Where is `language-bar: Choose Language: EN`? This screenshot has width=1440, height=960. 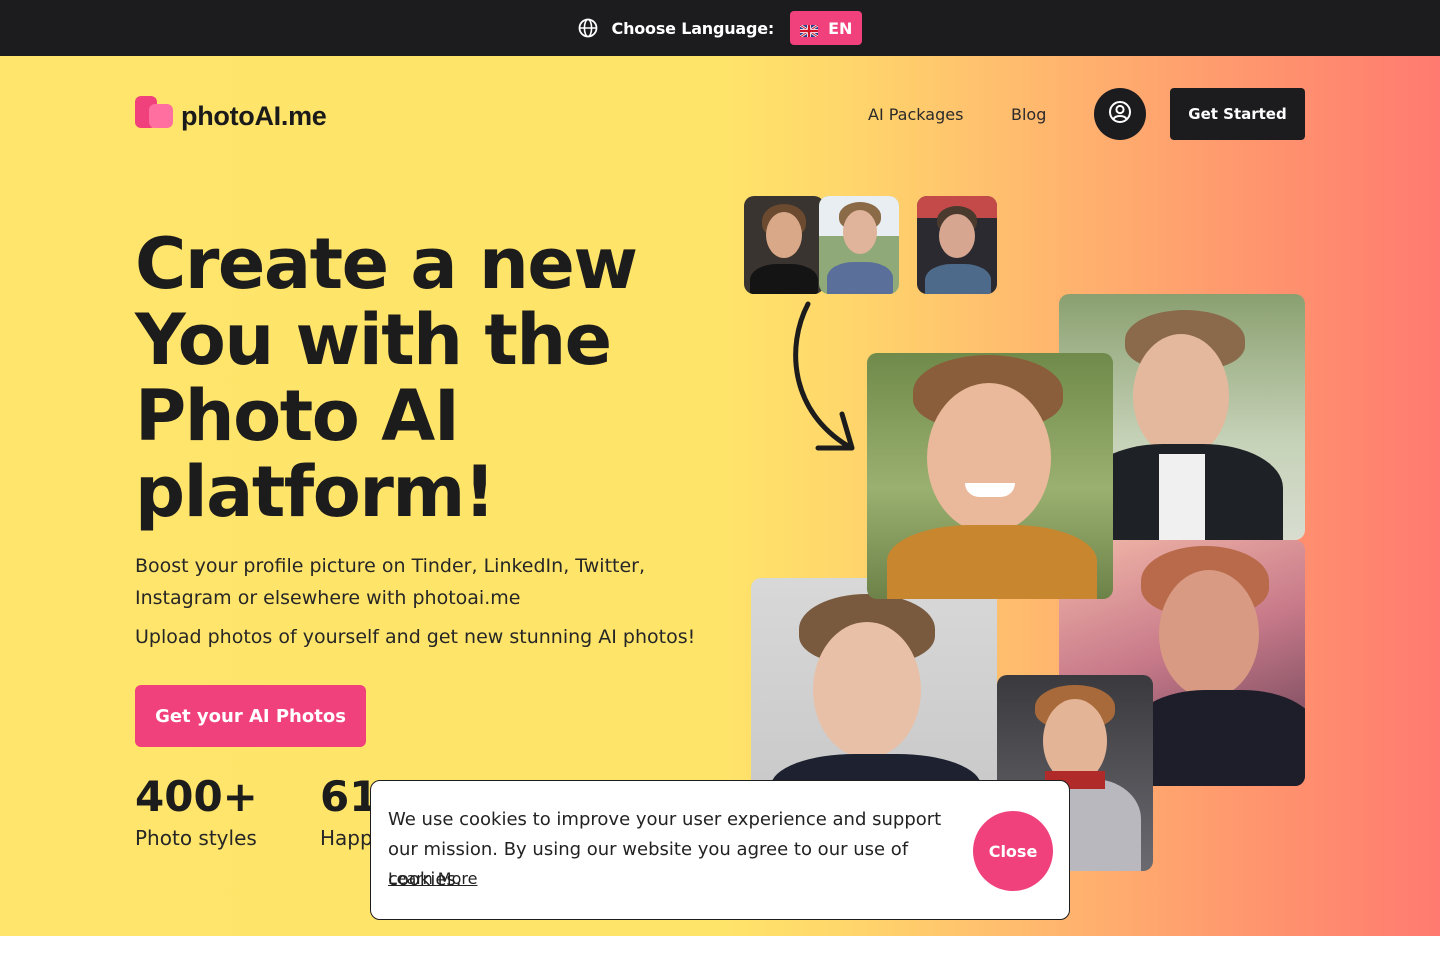 language-bar: Choose Language: EN is located at coordinates (720, 28).